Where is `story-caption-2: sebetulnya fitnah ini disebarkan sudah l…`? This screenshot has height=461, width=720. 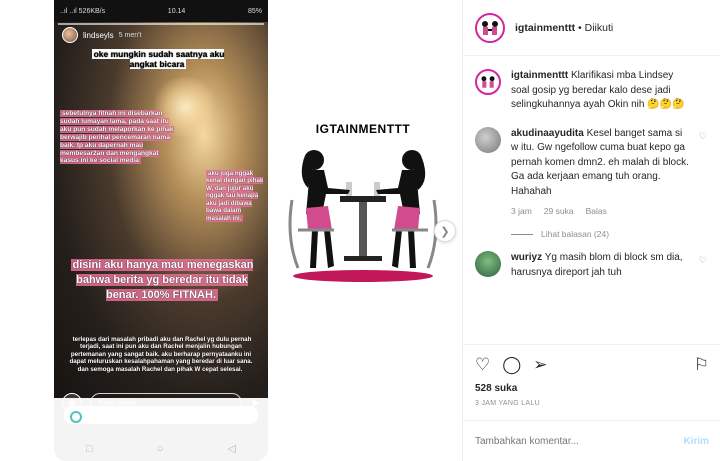 story-caption-2: sebetulnya fitnah ini disebarkan sudah l… is located at coordinates (117, 137).